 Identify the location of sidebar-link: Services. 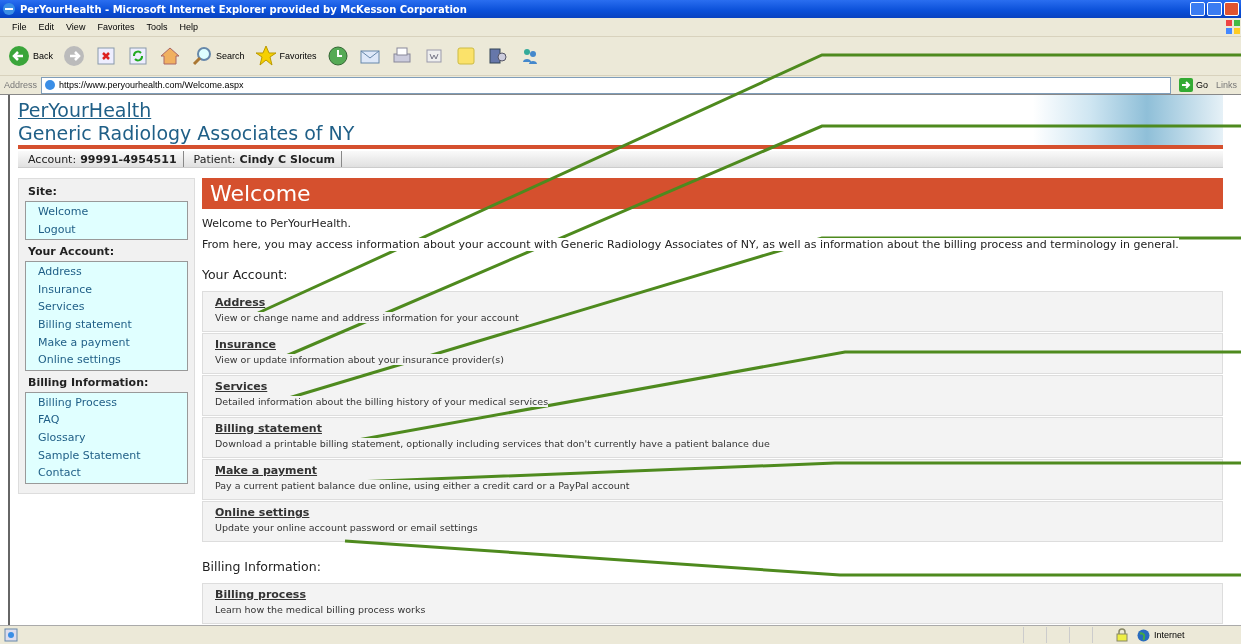
(112, 307).